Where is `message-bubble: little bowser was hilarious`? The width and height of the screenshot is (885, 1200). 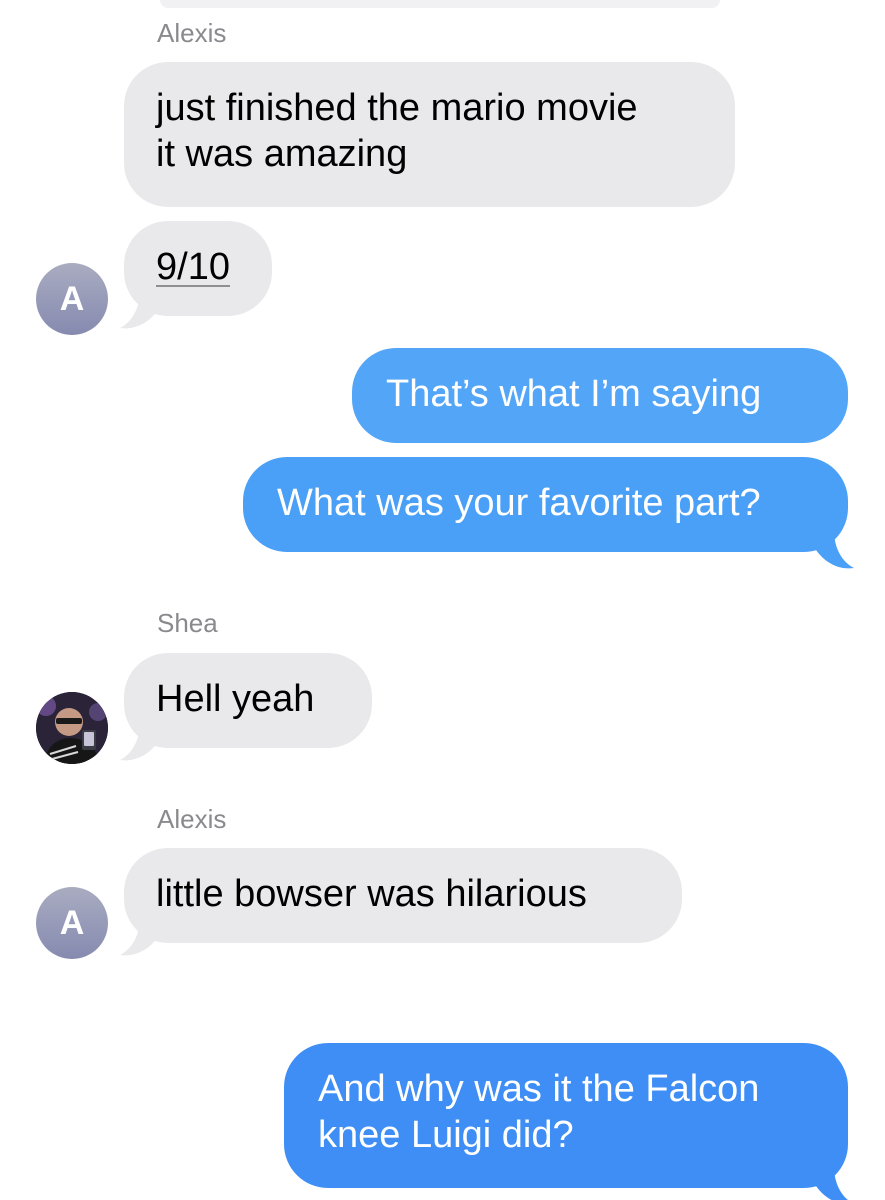
message-bubble: little bowser was hilarious is located at coordinates (403, 895).